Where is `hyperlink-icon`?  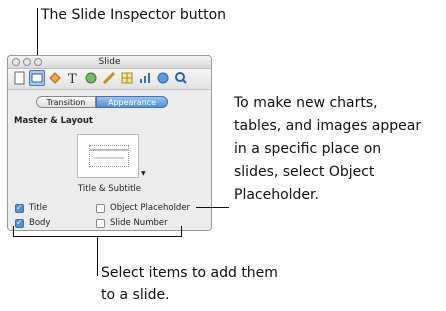 hyperlink-icon is located at coordinates (163, 78).